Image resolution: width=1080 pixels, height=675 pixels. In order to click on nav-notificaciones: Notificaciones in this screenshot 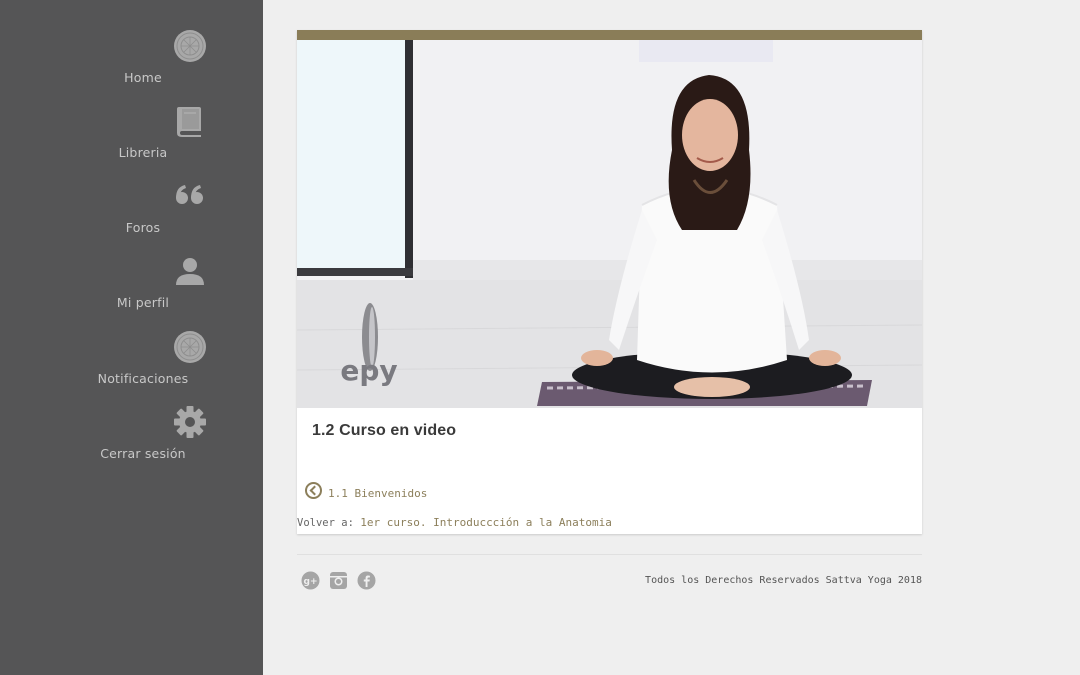, I will do `click(131, 362)`.